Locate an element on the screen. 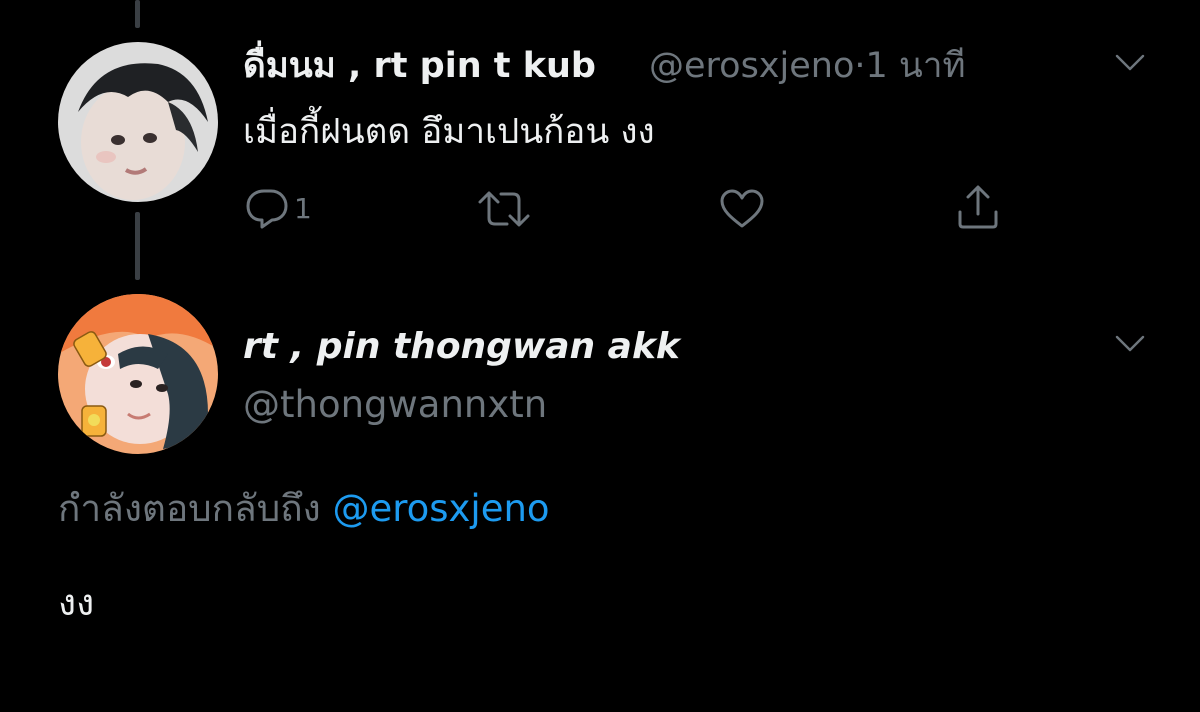 This screenshot has height=712, width=1200. reply-icon is located at coordinates (267, 208).